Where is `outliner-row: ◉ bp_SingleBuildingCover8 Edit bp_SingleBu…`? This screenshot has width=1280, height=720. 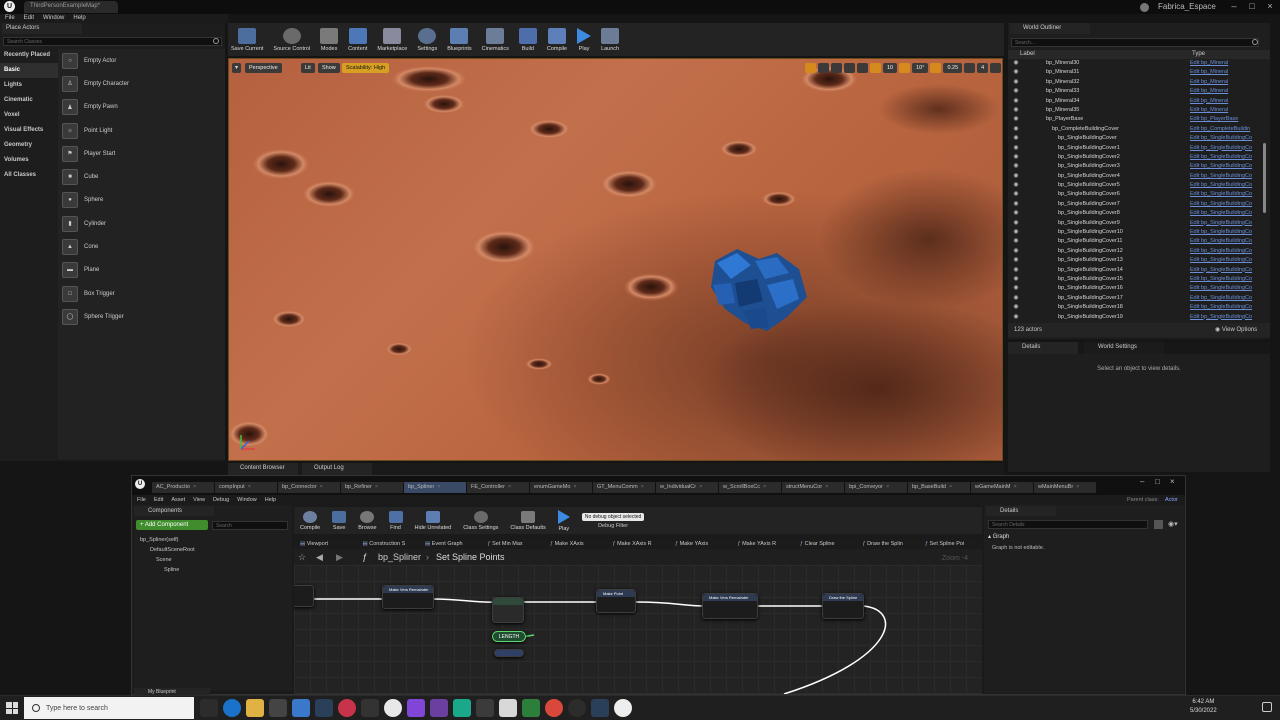 outliner-row: ◉ bp_SingleBuildingCover8 Edit bp_SingleBu… is located at coordinates (1135, 213).